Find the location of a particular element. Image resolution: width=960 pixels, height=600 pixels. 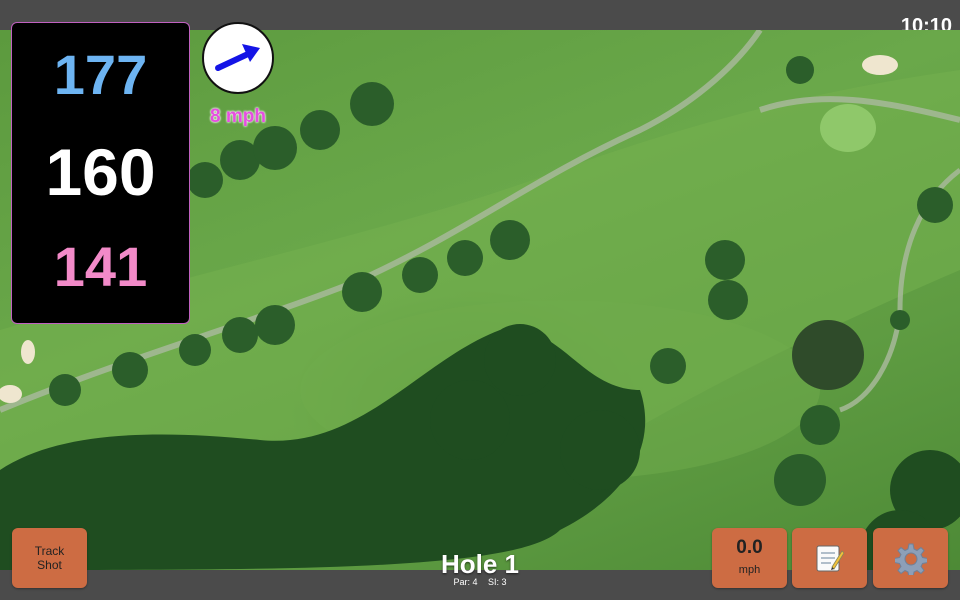

wind-arrow-icon is located at coordinates (237, 57).